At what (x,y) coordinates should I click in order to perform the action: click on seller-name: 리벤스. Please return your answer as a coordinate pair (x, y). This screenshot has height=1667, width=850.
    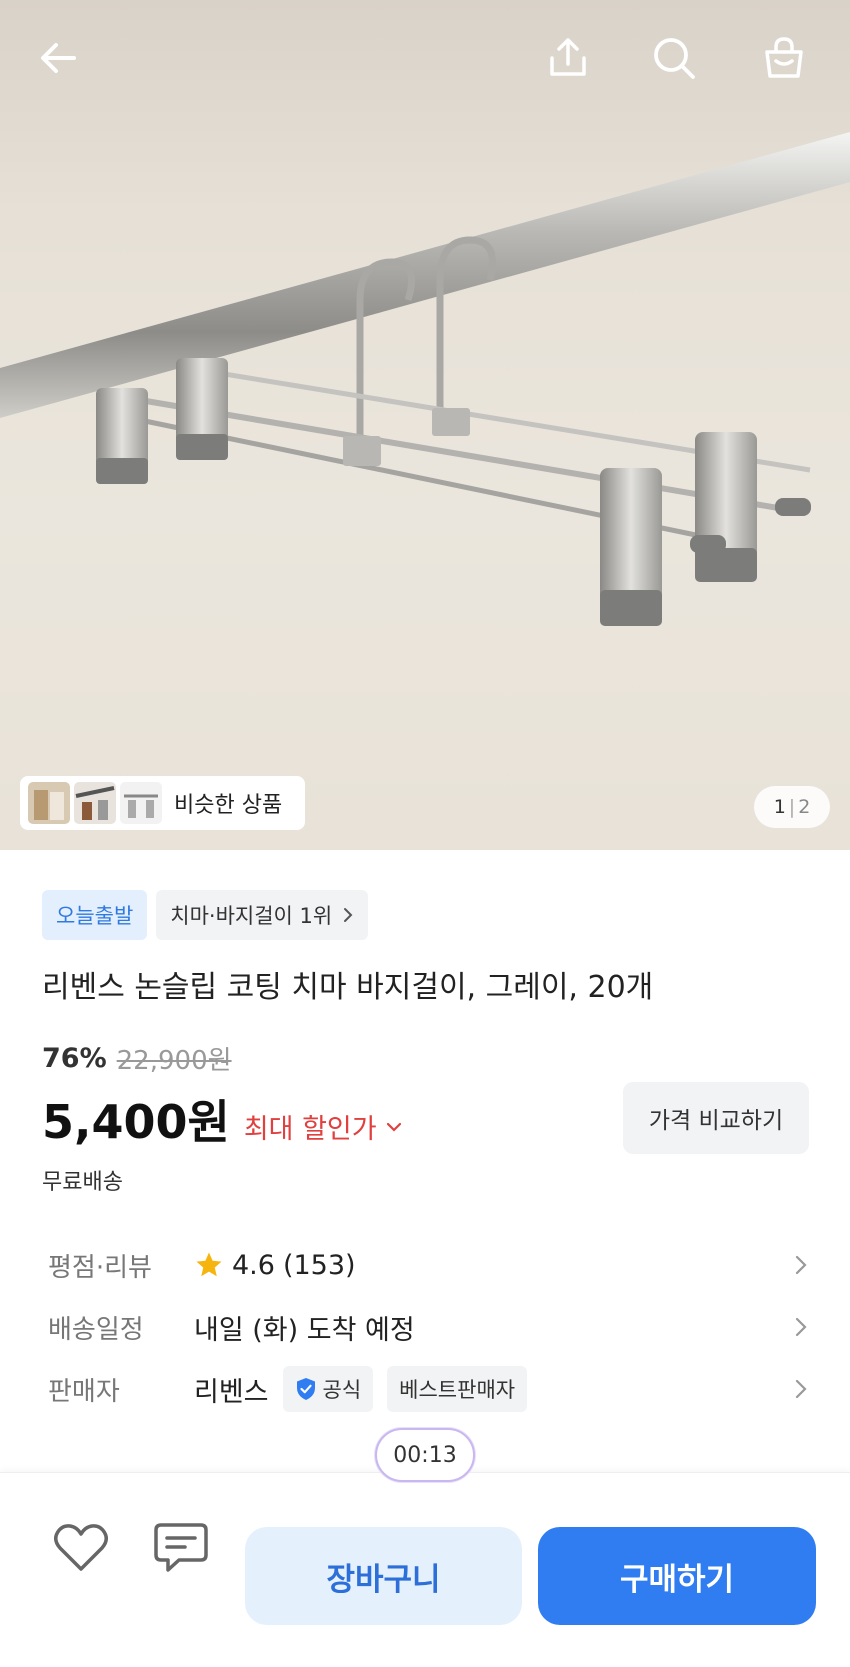
    Looking at the image, I should click on (231, 1392).